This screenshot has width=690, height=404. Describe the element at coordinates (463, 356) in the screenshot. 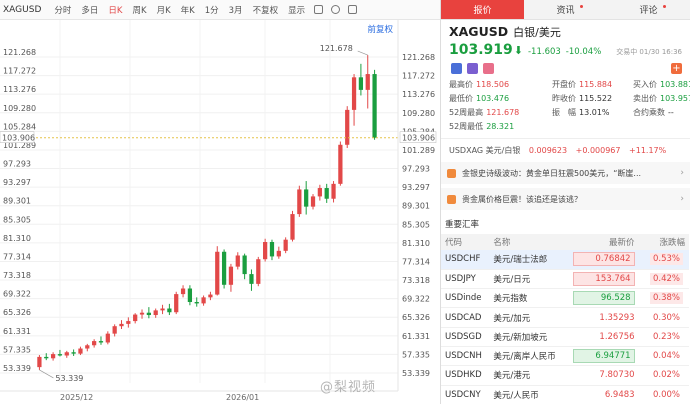

I see `rate-code-text: USDCNH` at that location.